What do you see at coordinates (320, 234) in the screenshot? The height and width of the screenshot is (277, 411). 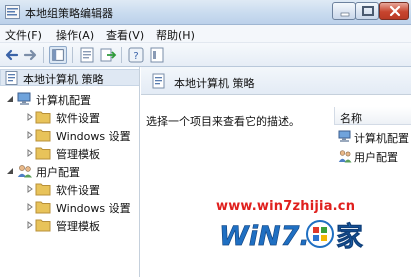 I see `windows-flag-icon` at bounding box center [320, 234].